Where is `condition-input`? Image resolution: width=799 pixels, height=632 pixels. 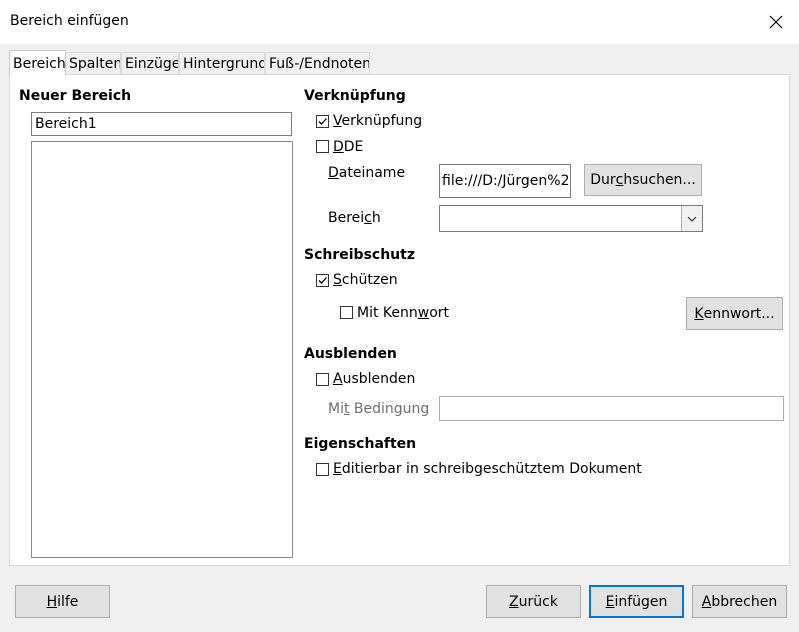 condition-input is located at coordinates (611, 408).